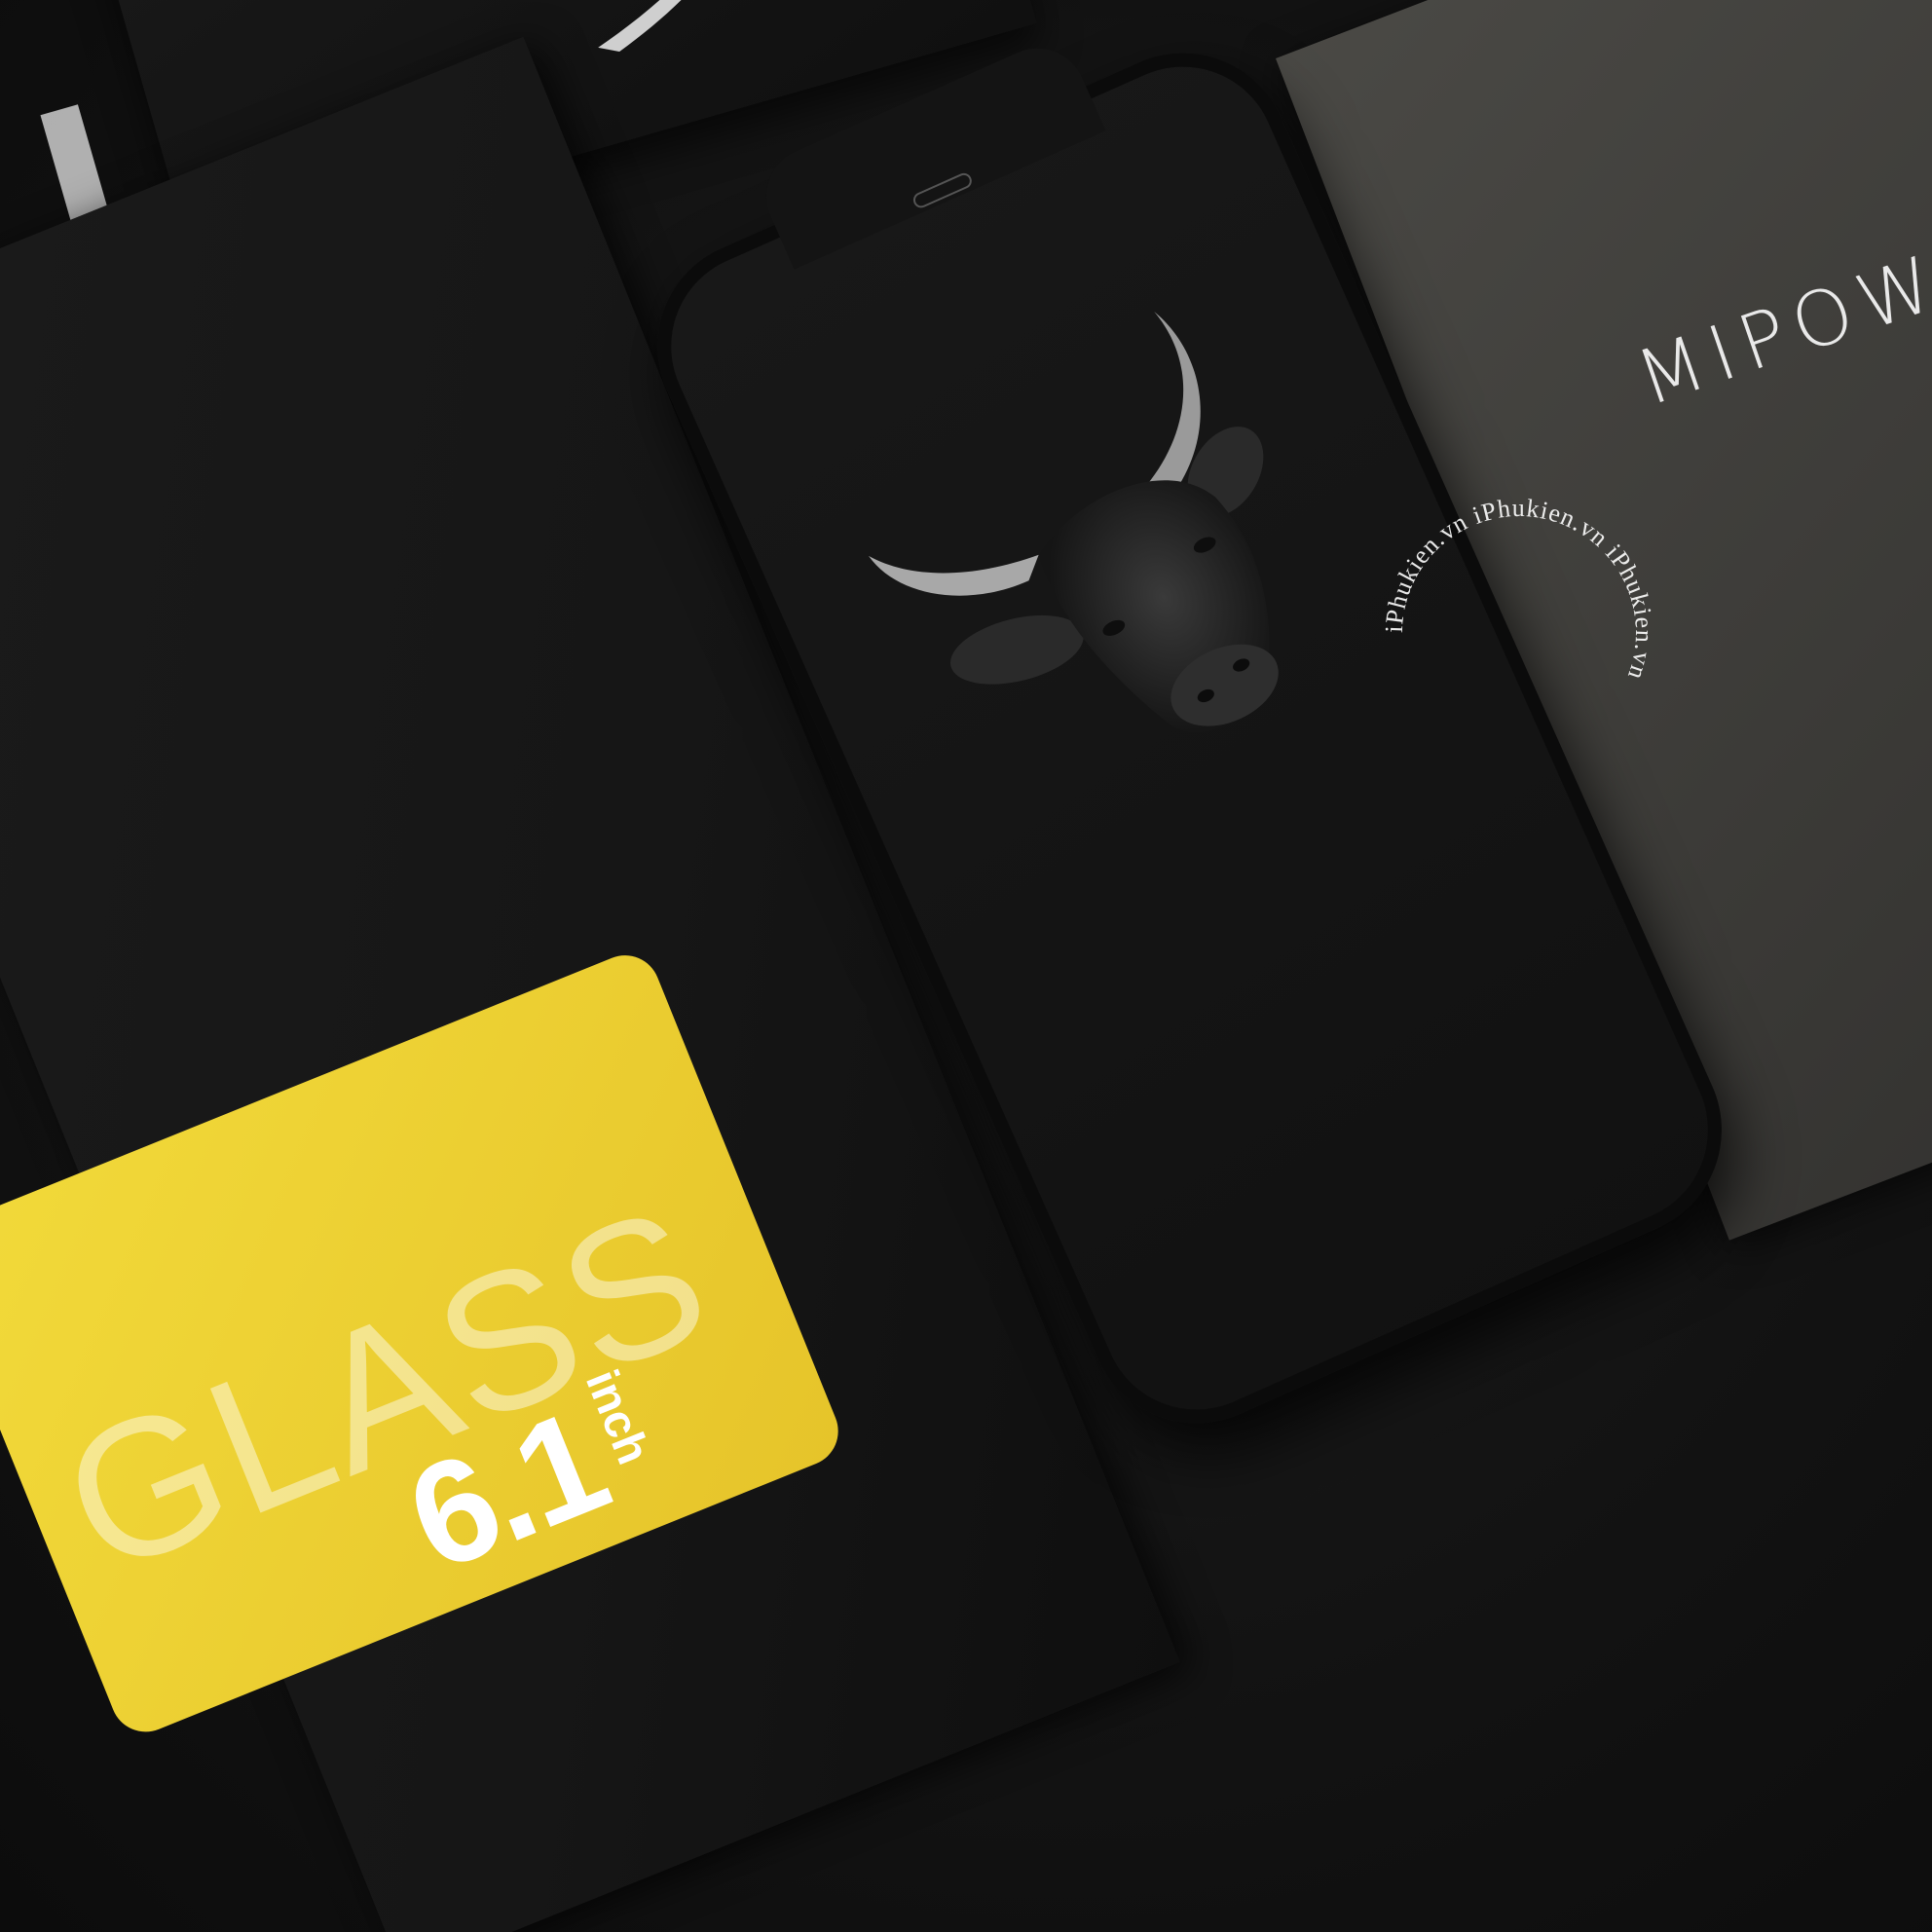 The height and width of the screenshot is (1932, 1932). What do you see at coordinates (690, 26) in the screenshot?
I see `horn-icon` at bounding box center [690, 26].